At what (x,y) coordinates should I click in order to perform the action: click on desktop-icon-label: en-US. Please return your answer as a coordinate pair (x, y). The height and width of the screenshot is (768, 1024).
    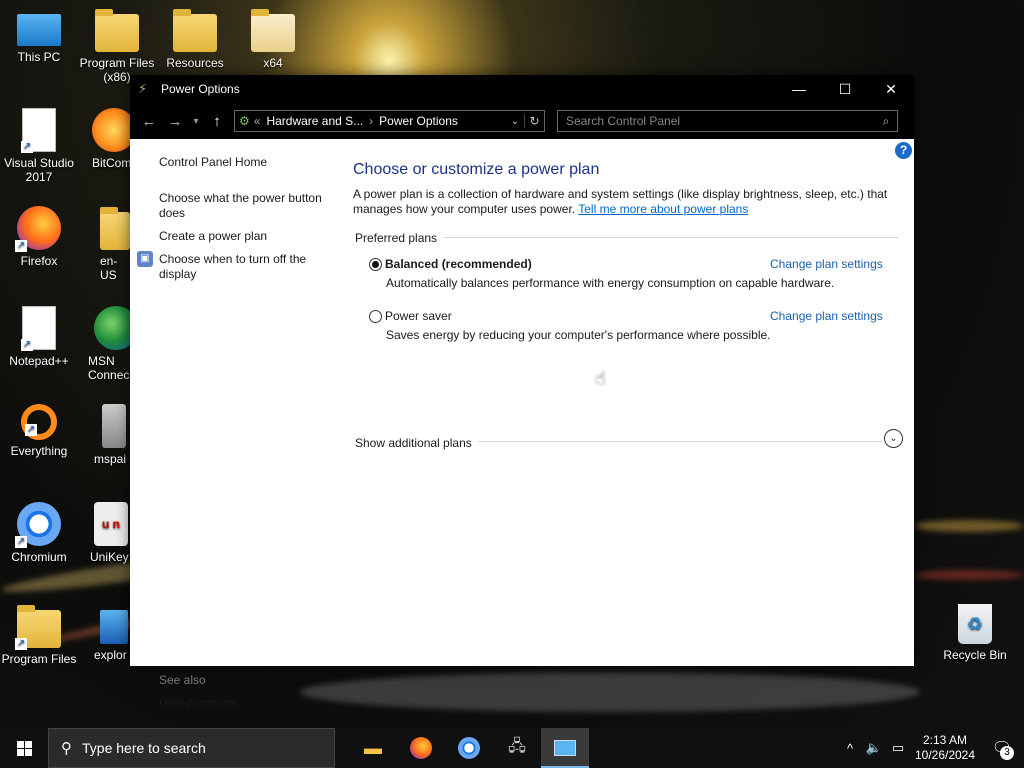
    Looking at the image, I should click on (109, 268).